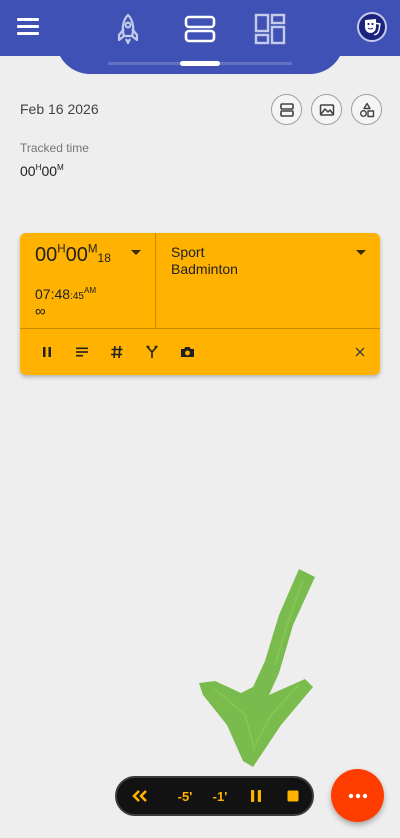  I want to click on notes-icon, so click(82, 352).